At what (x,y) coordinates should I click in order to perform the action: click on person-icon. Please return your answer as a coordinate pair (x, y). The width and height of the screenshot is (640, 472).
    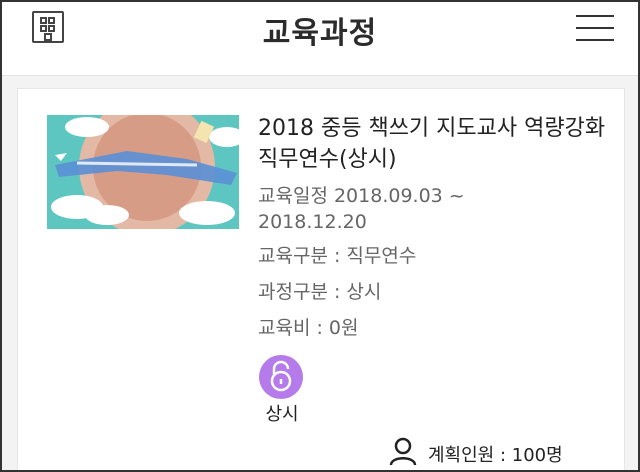
    Looking at the image, I should click on (403, 451).